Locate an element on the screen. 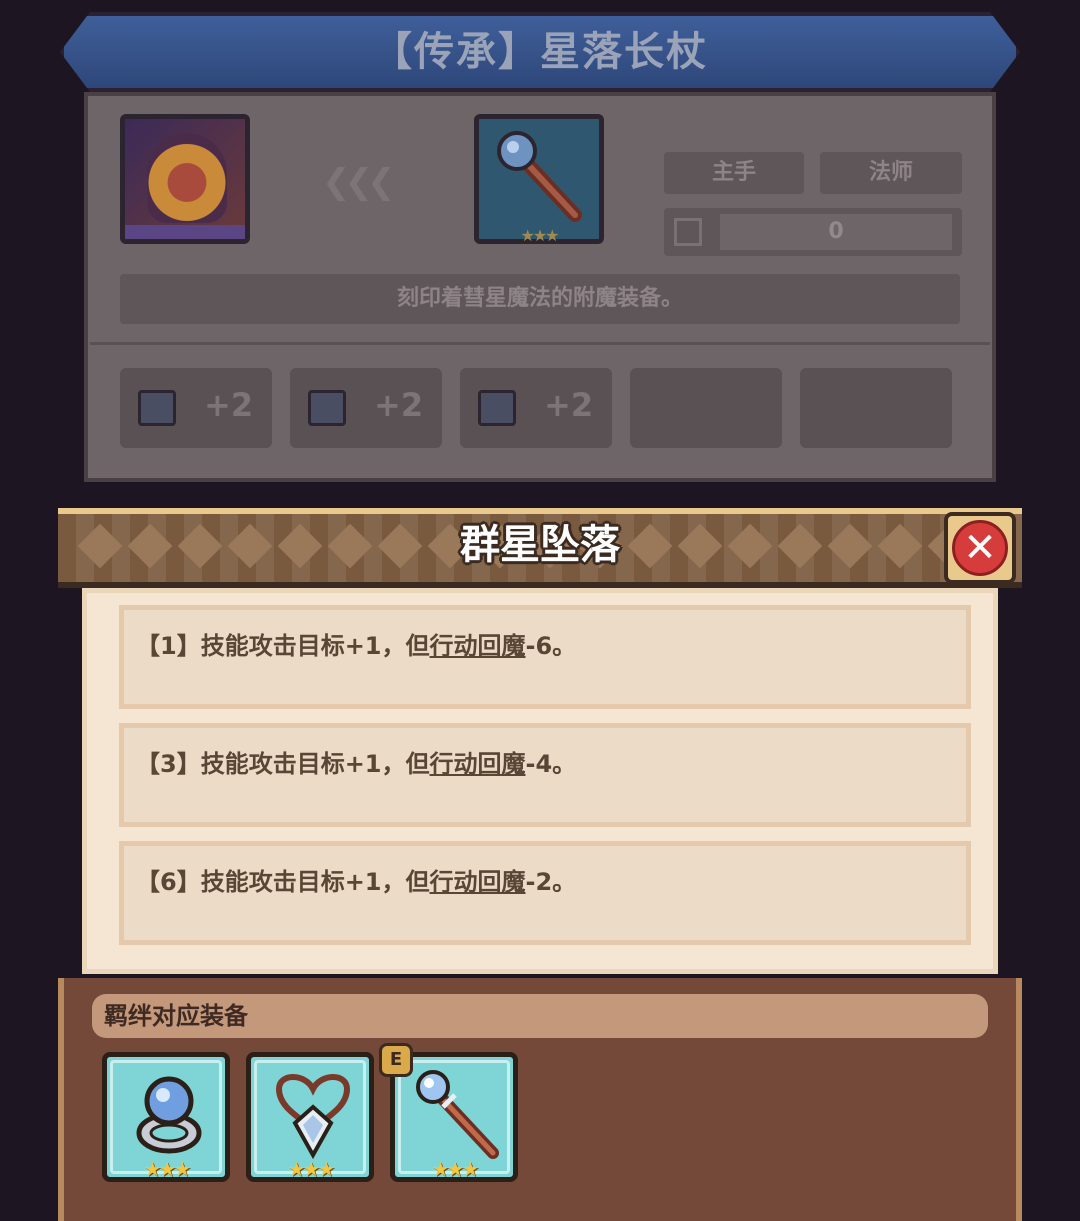  effect-text: 【3】技能攻击目标+1，但行动回魔-4。 is located at coordinates (356, 761).